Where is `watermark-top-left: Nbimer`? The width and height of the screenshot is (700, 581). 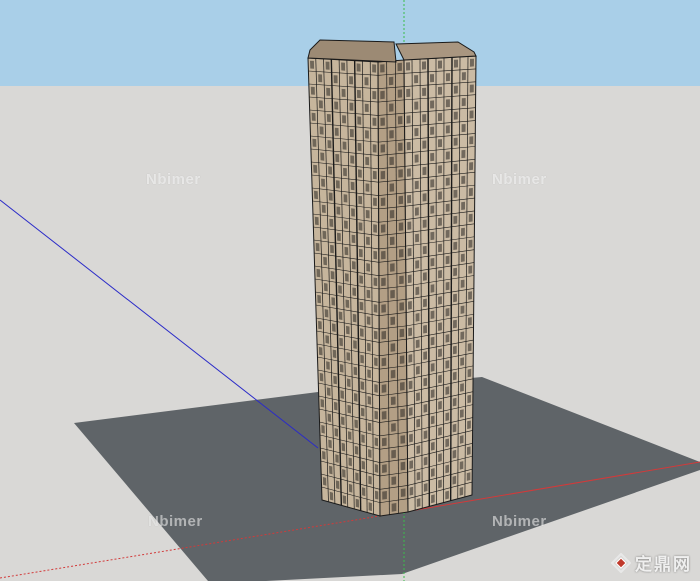
watermark-top-left: Nbimer is located at coordinates (173, 179).